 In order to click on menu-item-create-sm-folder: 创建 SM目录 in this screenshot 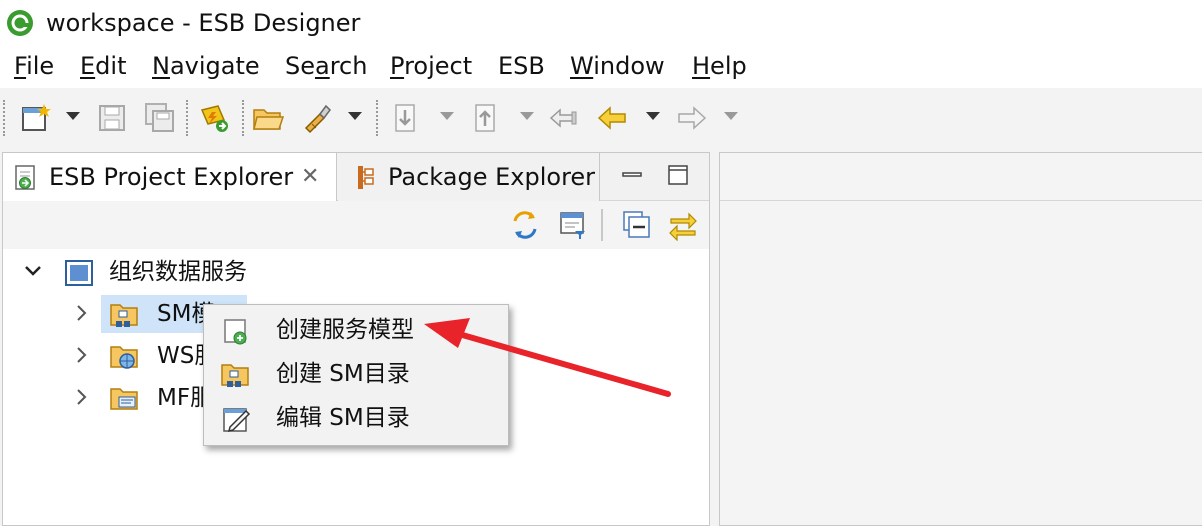, I will do `click(356, 375)`.